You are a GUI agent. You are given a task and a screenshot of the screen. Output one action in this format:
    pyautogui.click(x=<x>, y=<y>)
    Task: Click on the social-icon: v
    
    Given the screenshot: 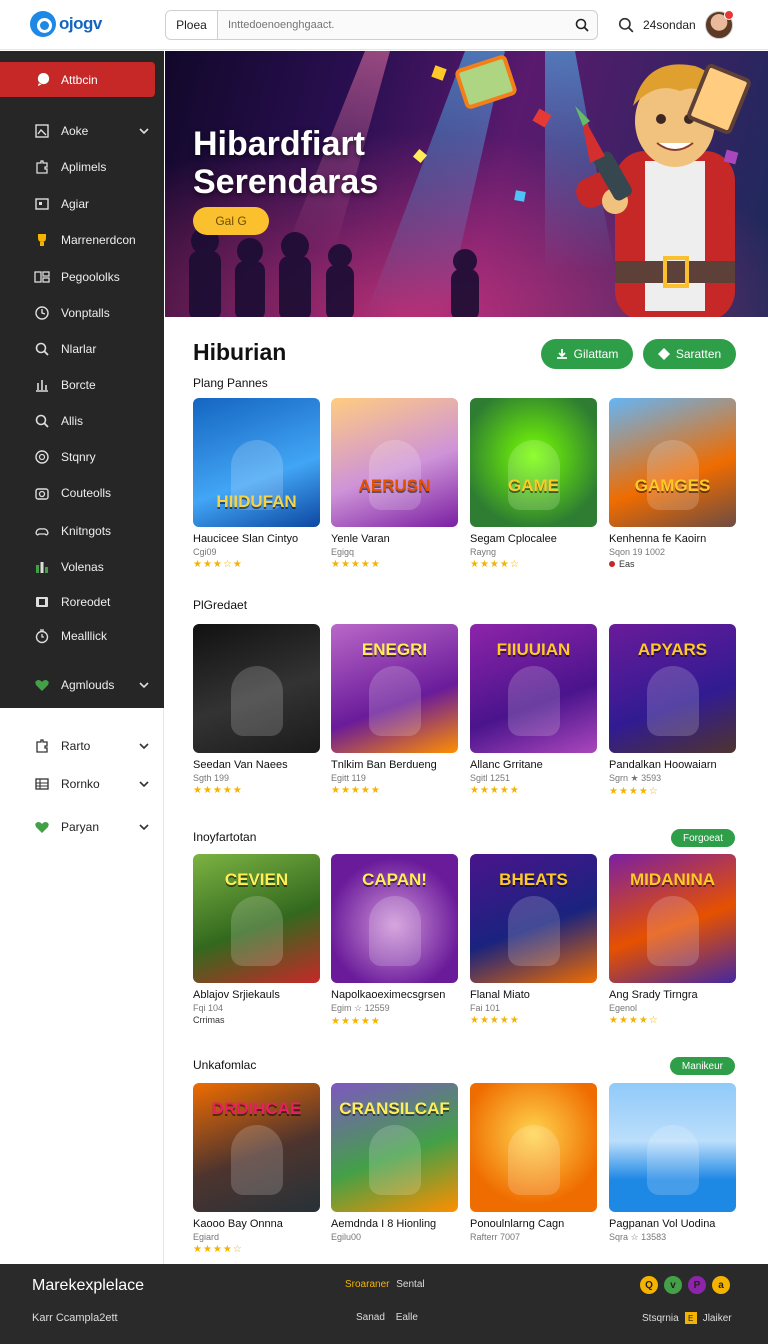 What is the action you would take?
    pyautogui.click(x=673, y=1285)
    